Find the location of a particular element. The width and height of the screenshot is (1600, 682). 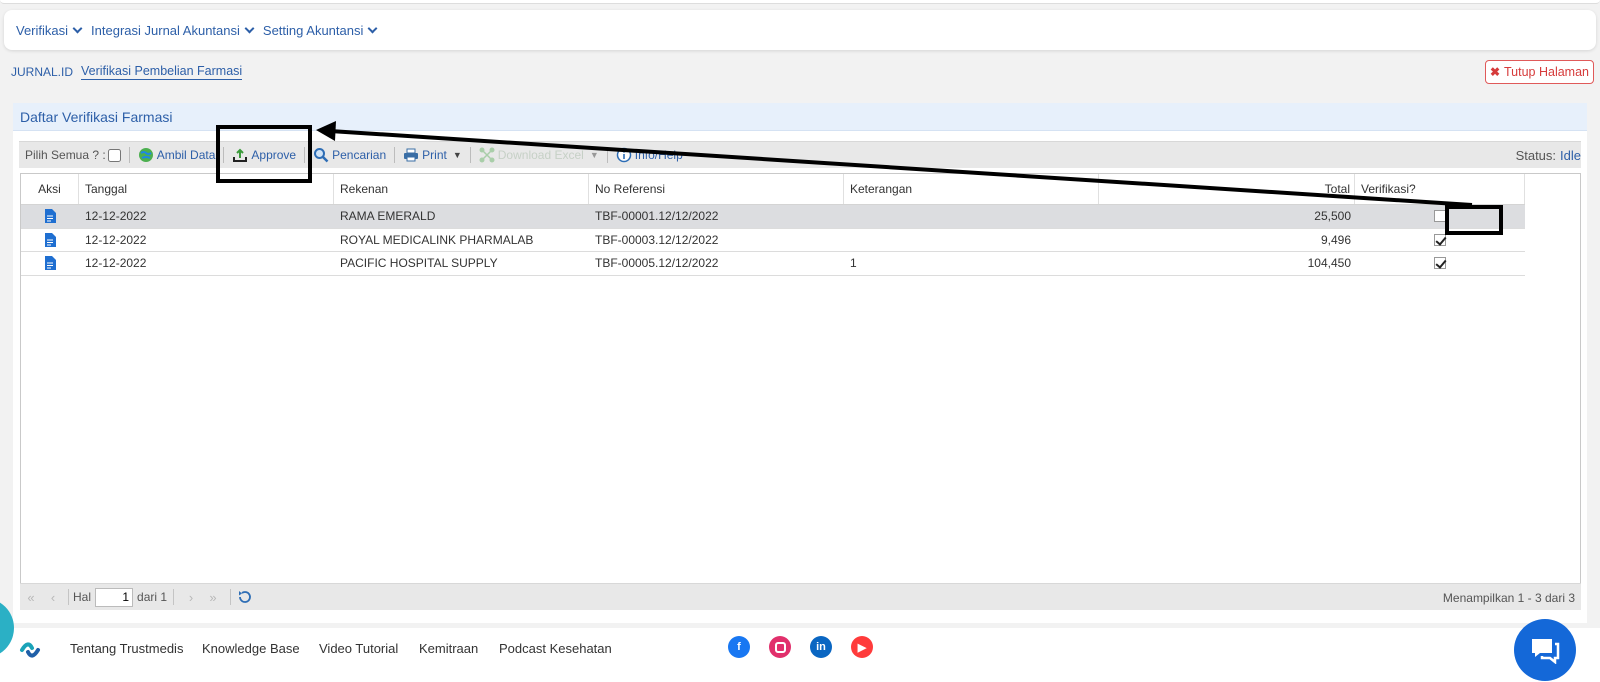

cell-no-referensi: TBF-00001.12/12/2022 is located at coordinates (657, 216).